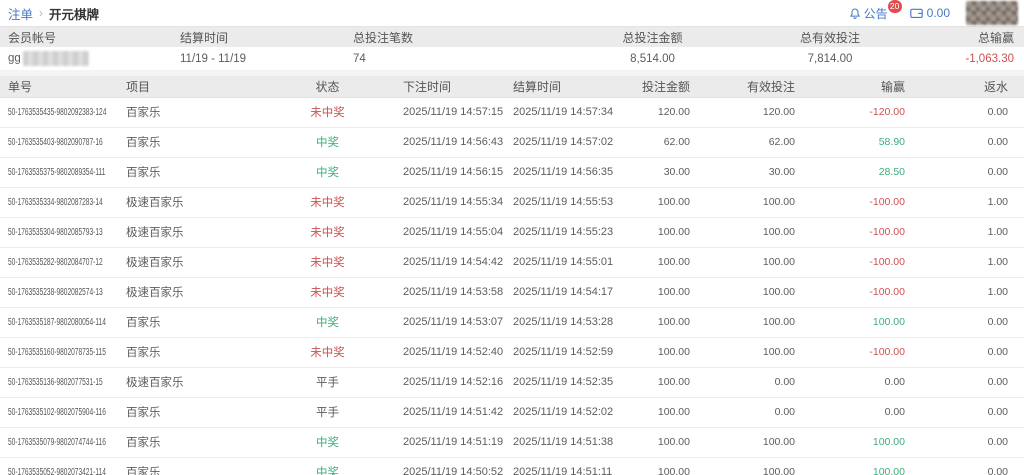 The width and height of the screenshot is (1024, 475). What do you see at coordinates (560, 442) in the screenshot?
I see `settle-time: 2025/11/19 14:51:38` at bounding box center [560, 442].